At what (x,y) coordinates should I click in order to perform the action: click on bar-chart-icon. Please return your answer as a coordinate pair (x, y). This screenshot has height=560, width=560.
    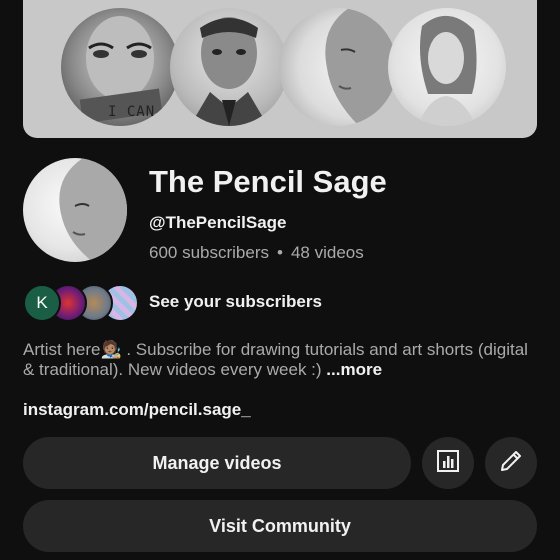
    Looking at the image, I should click on (448, 463).